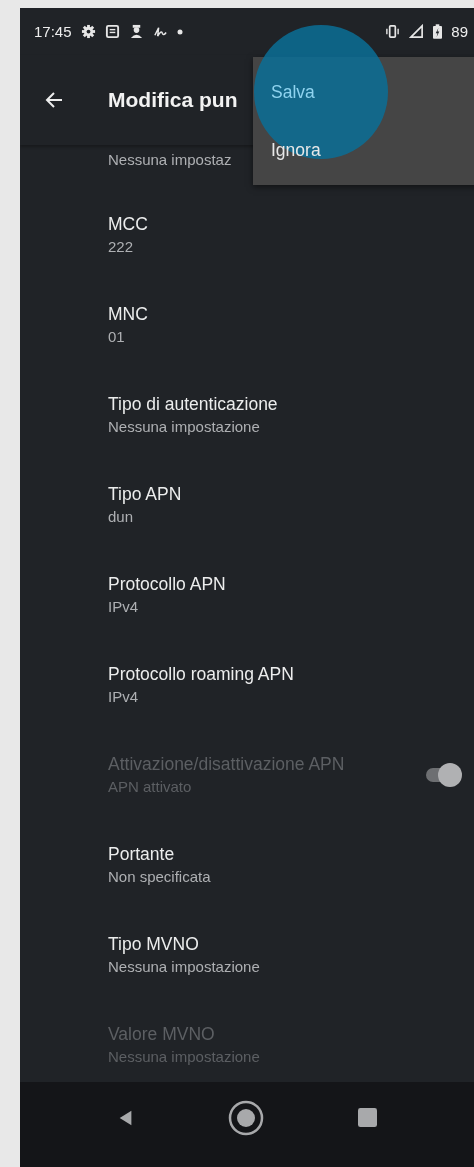 The height and width of the screenshot is (1167, 474). I want to click on setting-title: Protocollo APN, so click(286, 584).